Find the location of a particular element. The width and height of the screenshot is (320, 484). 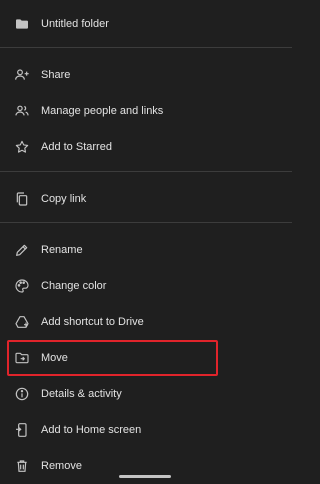

star-icon is located at coordinates (22, 147).